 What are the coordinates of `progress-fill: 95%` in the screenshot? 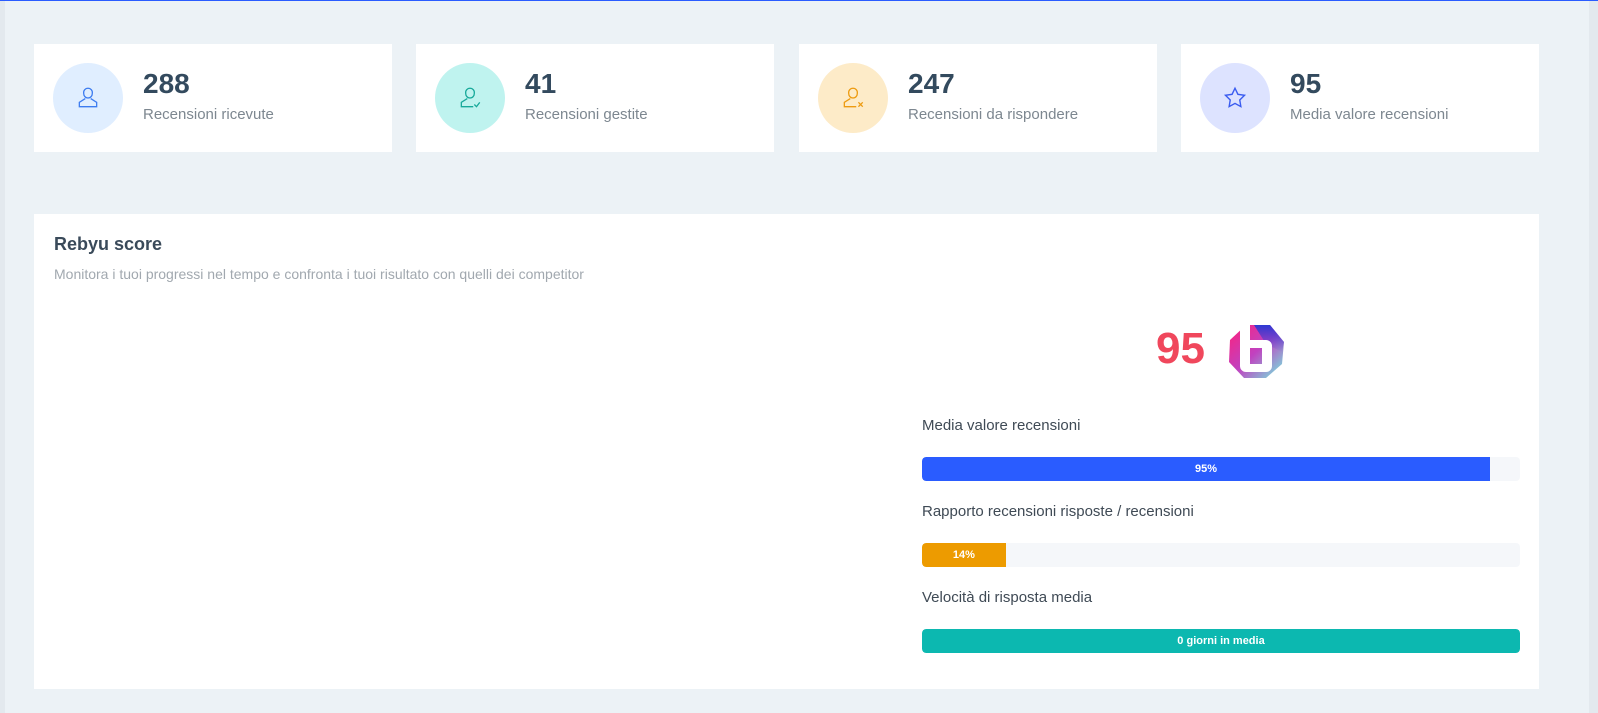 It's located at (1206, 469).